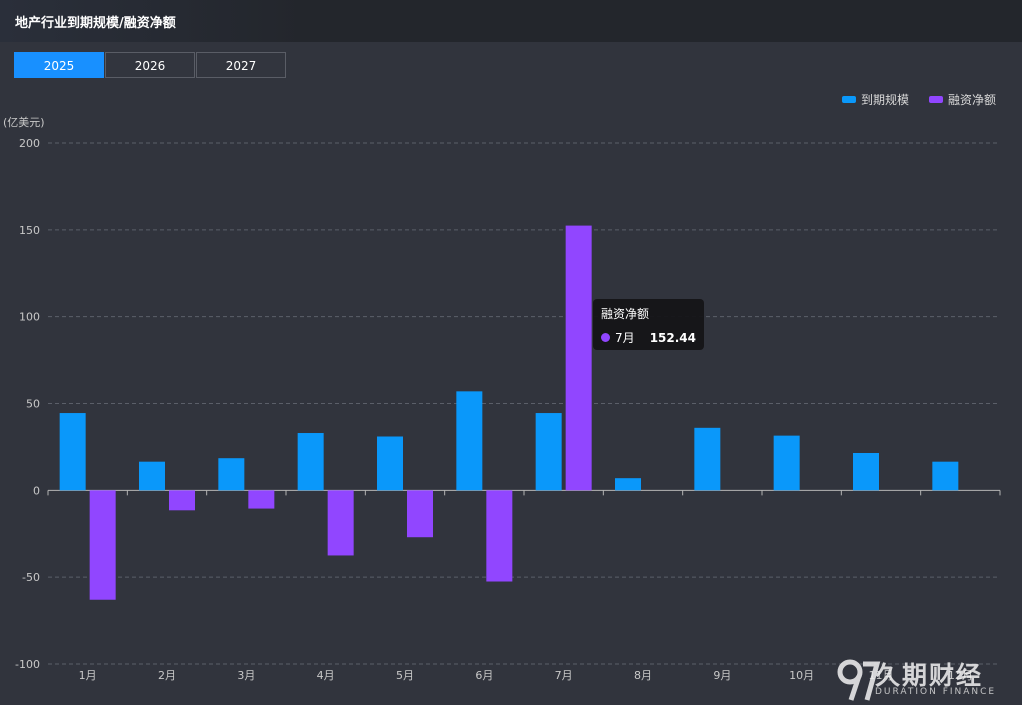  I want to click on x-tick-label: 10月, so click(801, 675).